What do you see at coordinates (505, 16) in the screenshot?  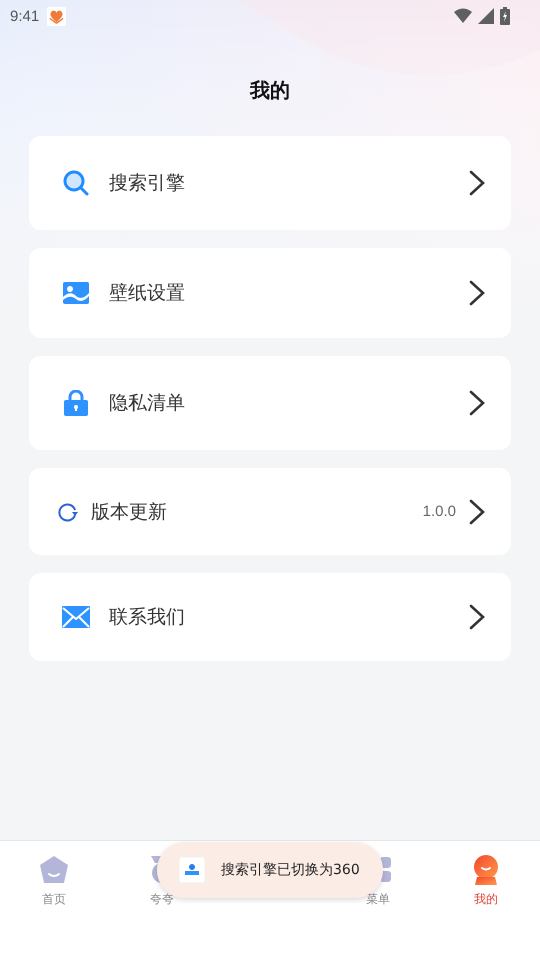 I see `battery-icon` at bounding box center [505, 16].